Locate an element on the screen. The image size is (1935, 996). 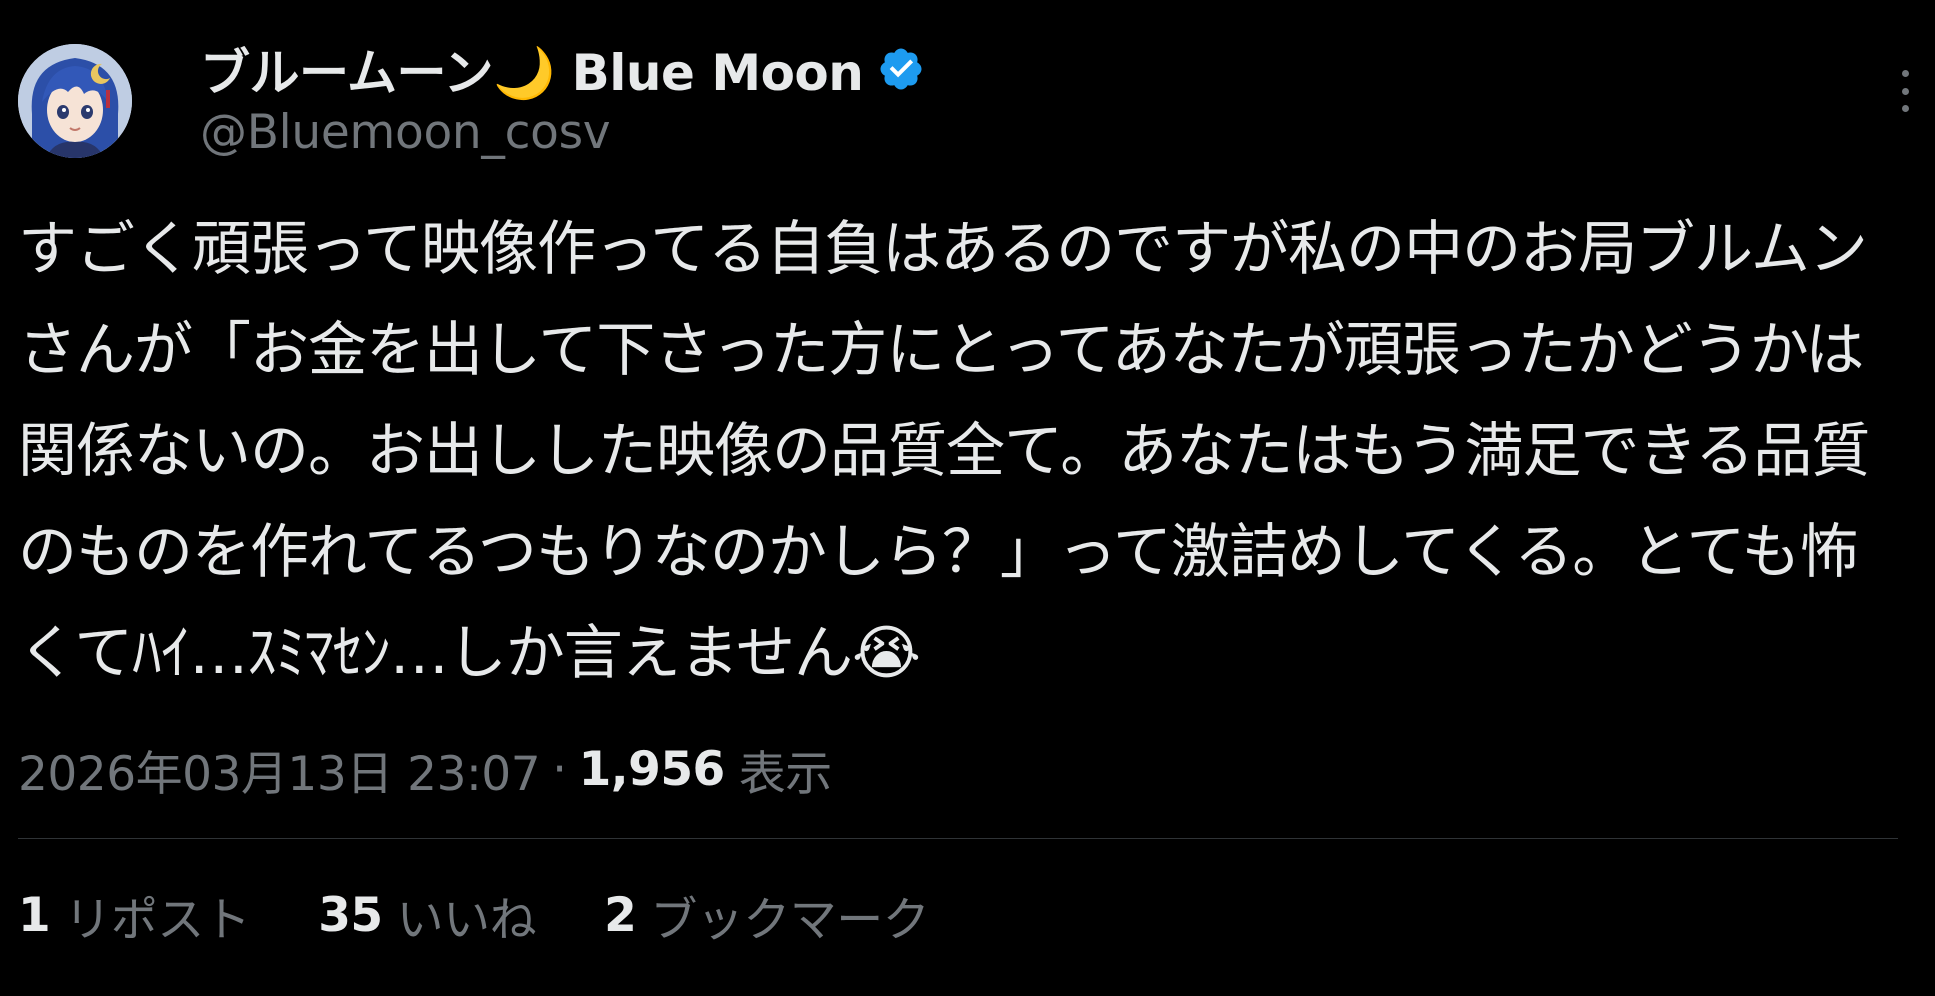
like-label: いいね is located at coordinates (466, 920).